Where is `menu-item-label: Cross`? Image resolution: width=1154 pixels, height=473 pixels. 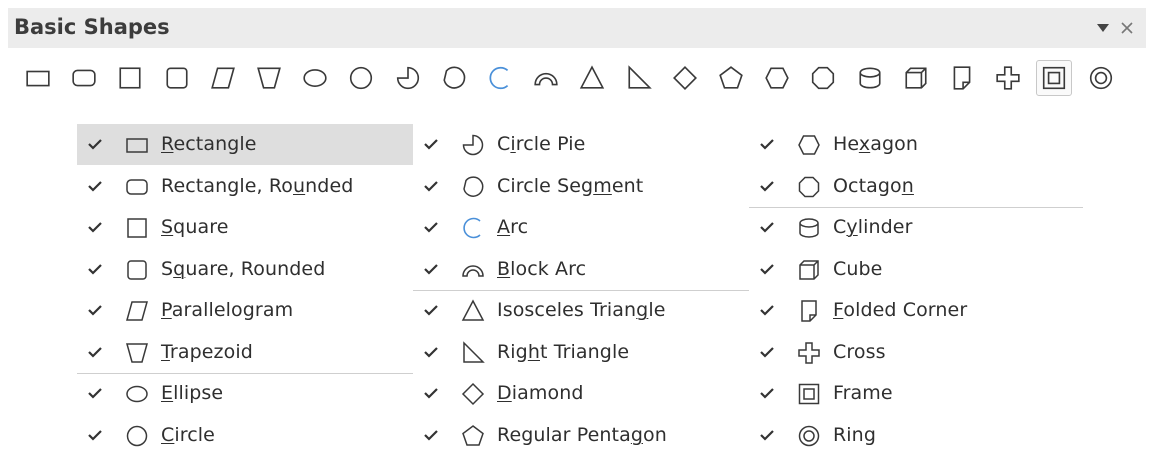
menu-item-label: Cross is located at coordinates (859, 351).